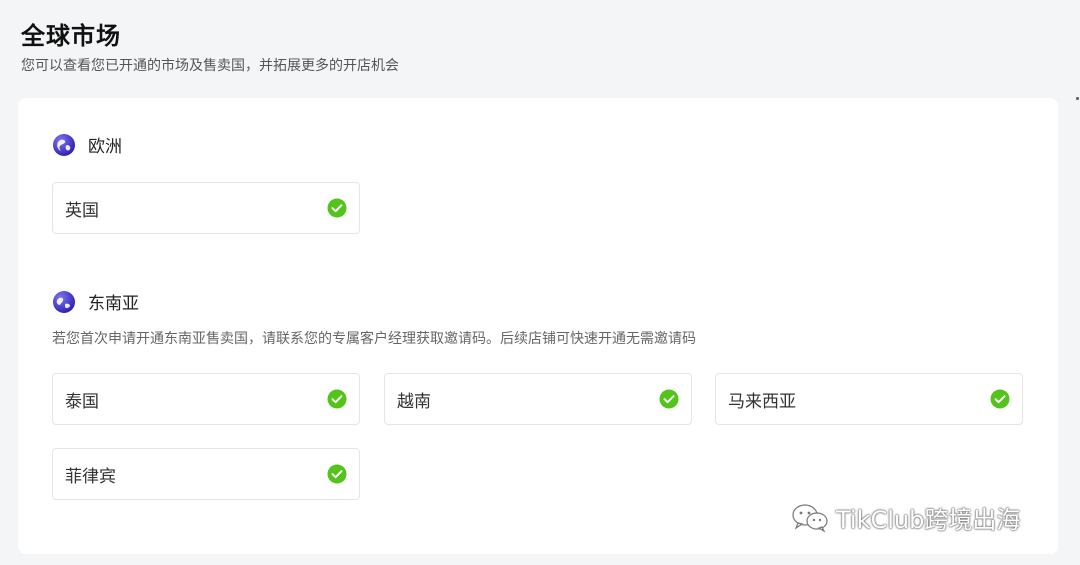 This screenshot has width=1080, height=565. I want to click on wechat-icon, so click(810, 518).